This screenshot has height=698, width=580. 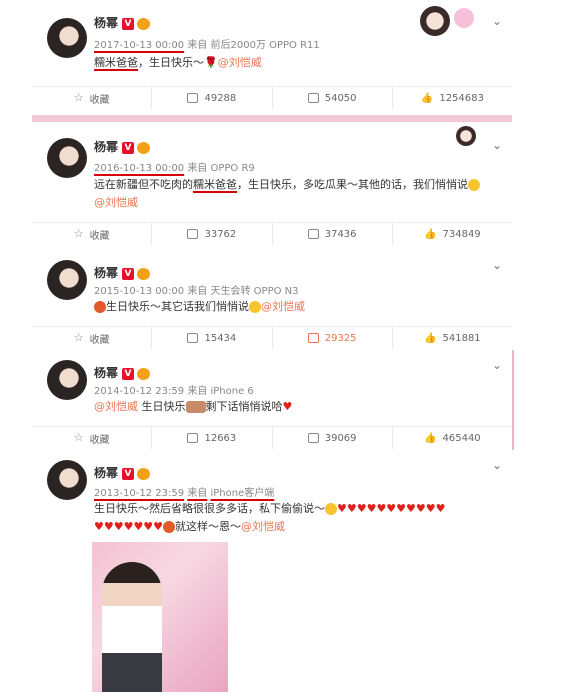 What do you see at coordinates (299, 194) in the screenshot?
I see `post-content: 远在新疆但不吃肉的糯米爸爸，生日快乐，多吃瓜果～其他的话，我们悄悄说 @刘恺威` at bounding box center [299, 194].